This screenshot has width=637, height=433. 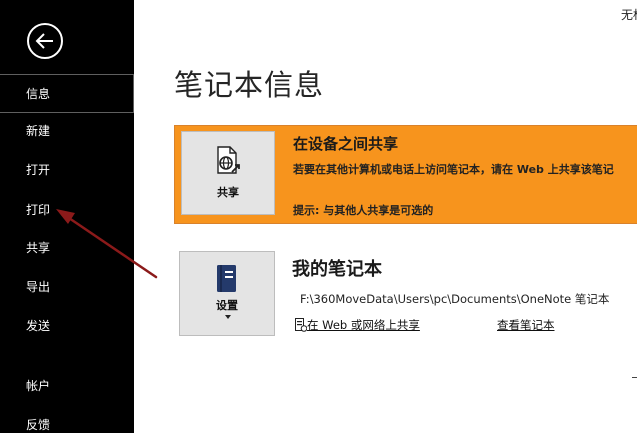 What do you see at coordinates (526, 325) in the screenshot?
I see `view-notebook-link: 查看笔记本` at bounding box center [526, 325].